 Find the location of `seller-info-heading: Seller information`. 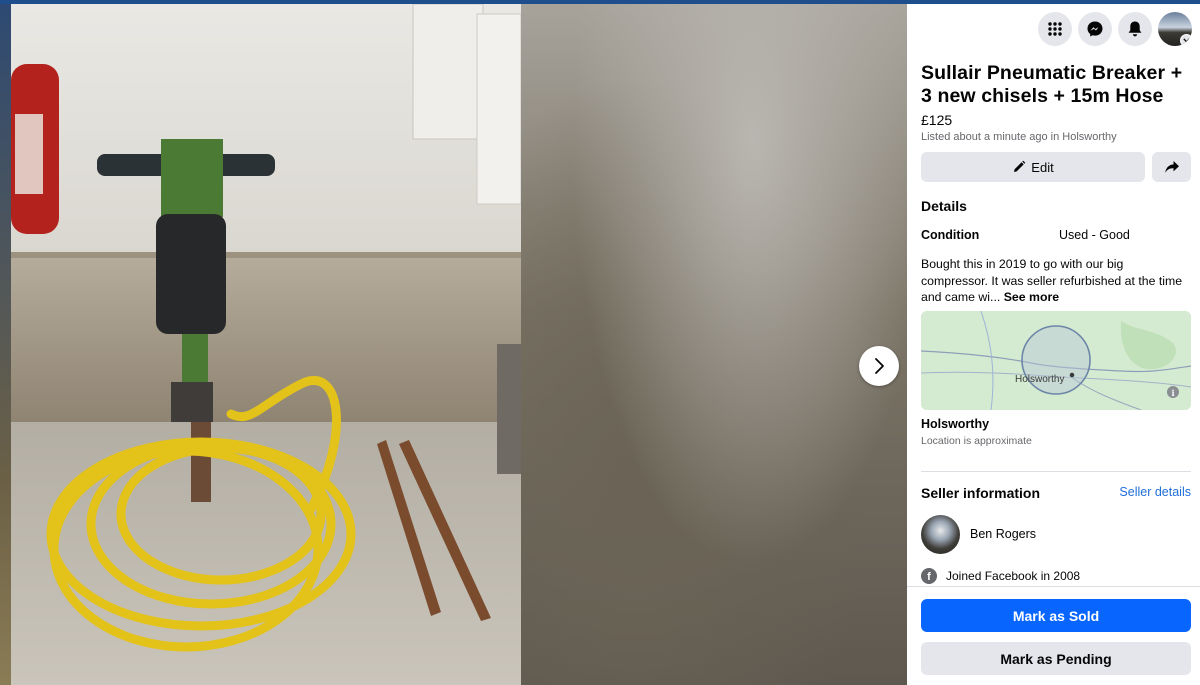

seller-info-heading: Seller information is located at coordinates (981, 493).